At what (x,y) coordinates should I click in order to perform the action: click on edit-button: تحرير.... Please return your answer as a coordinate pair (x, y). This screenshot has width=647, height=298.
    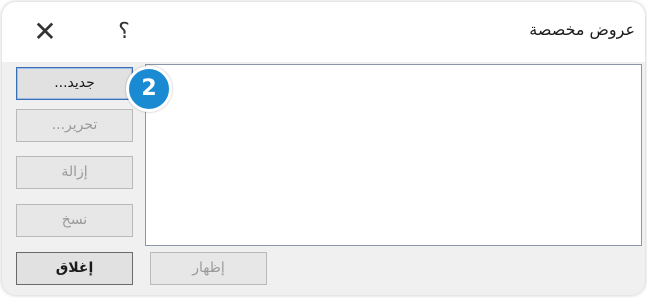
    Looking at the image, I should click on (74, 125).